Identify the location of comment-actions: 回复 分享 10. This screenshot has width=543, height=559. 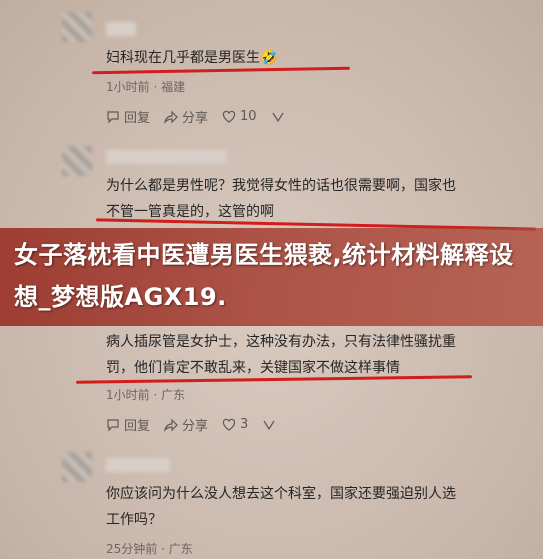
(195, 116).